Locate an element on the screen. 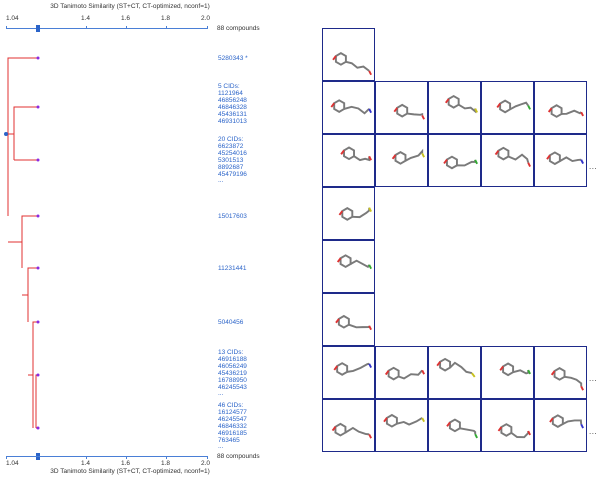  cid-link: 46931013 is located at coordinates (232, 122).